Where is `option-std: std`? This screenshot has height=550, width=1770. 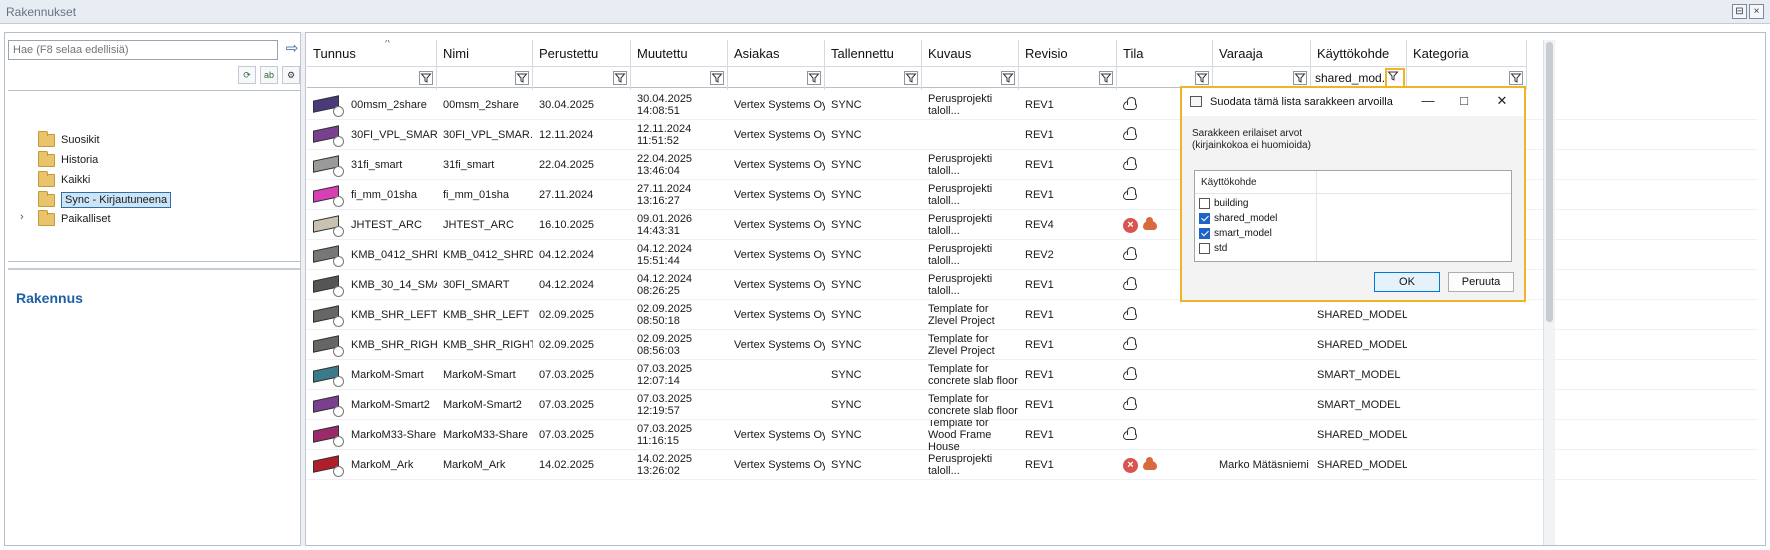
option-std: std is located at coordinates (1213, 248).